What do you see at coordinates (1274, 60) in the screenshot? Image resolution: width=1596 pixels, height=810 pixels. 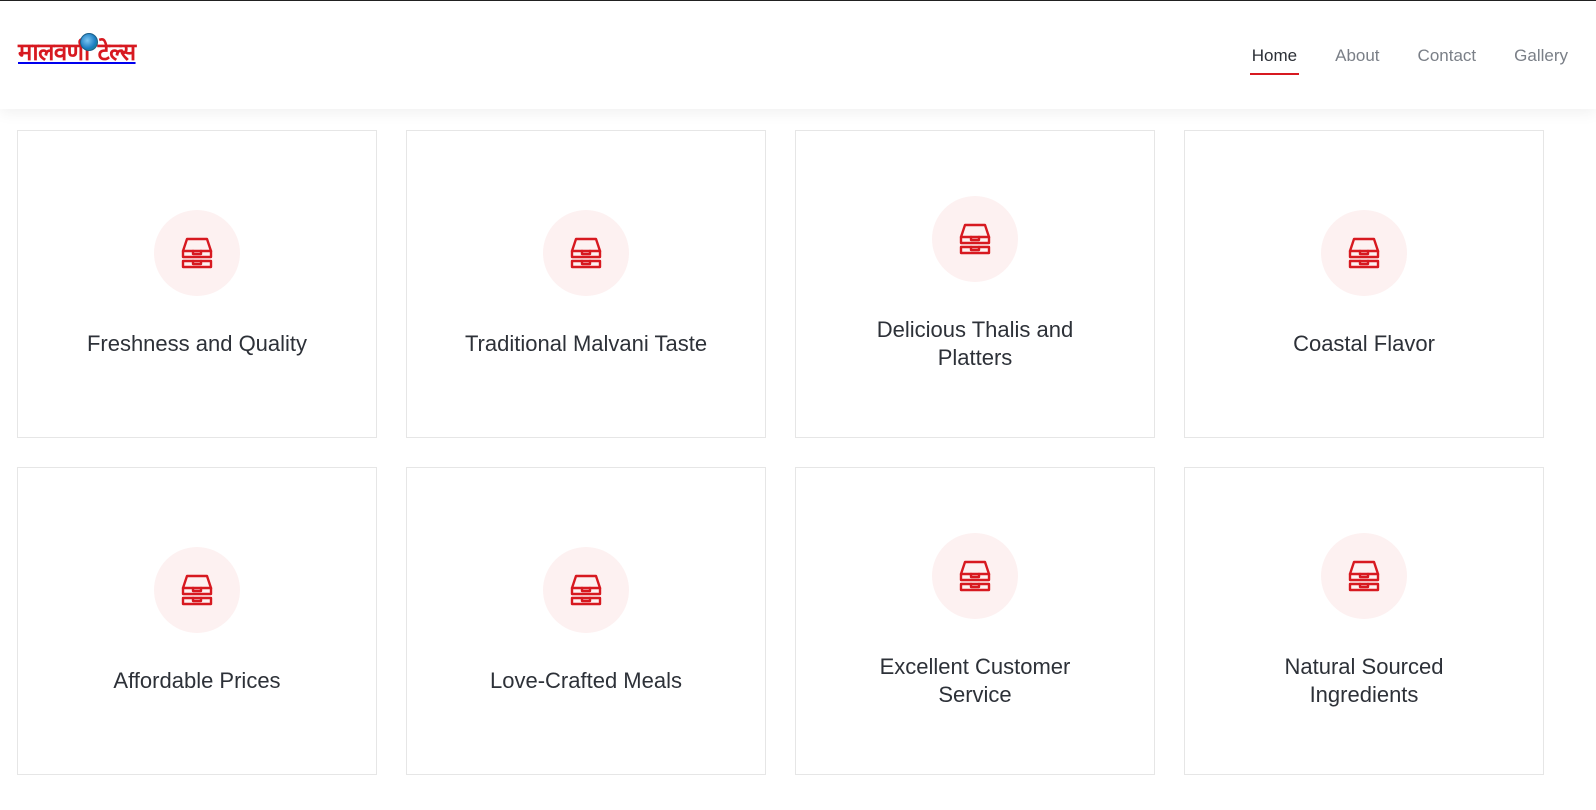 I see `nav-home: Home` at bounding box center [1274, 60].